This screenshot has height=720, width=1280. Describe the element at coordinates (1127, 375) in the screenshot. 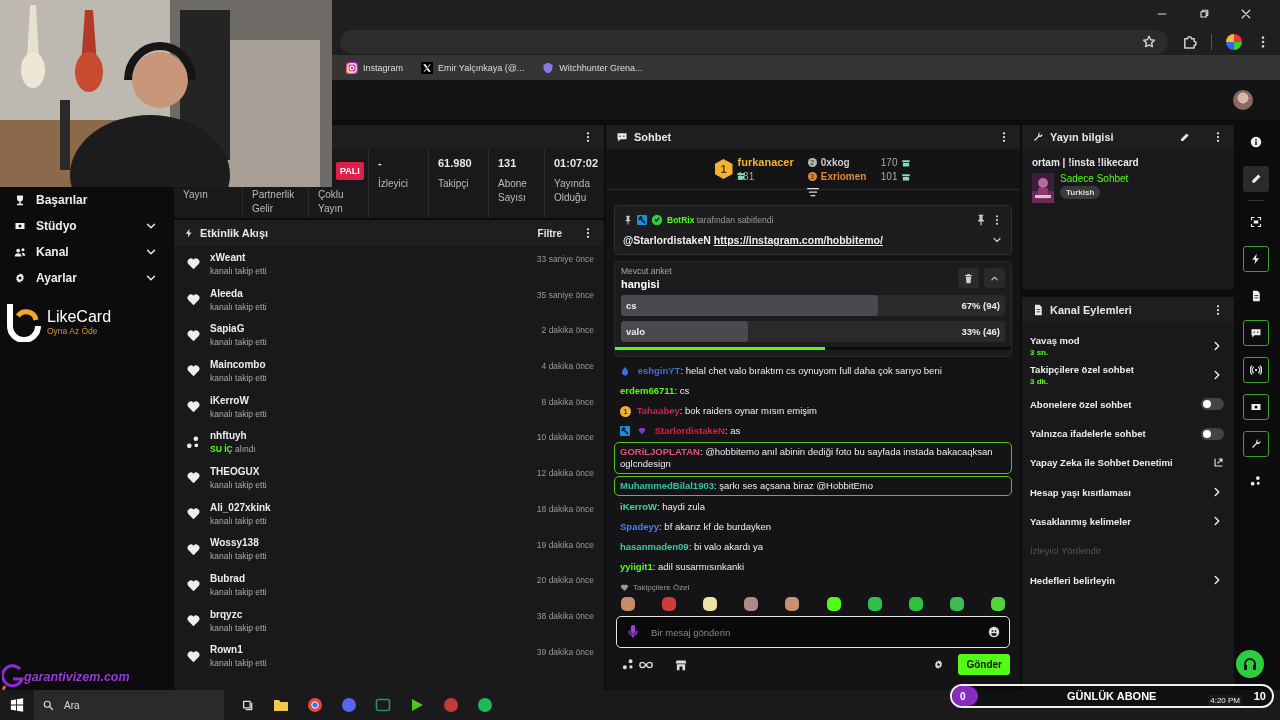

I see `channel-action: Takipçilere özel sohbet 3 dk.` at that location.